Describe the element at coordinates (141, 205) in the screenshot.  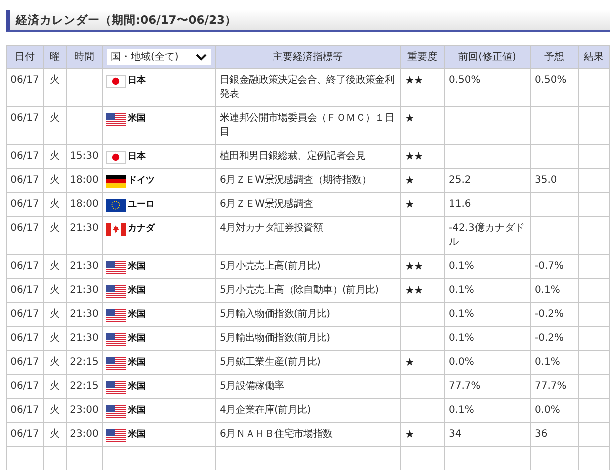
I see `country-name: ユーロ` at that location.